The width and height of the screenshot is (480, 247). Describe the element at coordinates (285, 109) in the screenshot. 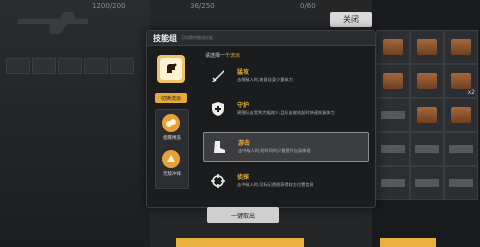

I see `skill-option-guard: 守护 周围队友受到大幅减少,且队友被扶起时快速恢复体力` at that location.